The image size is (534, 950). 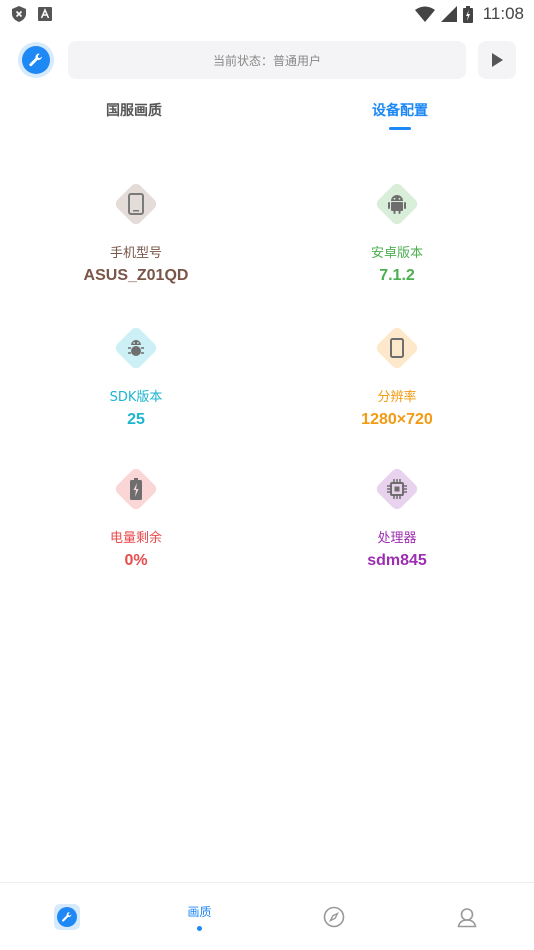 I want to click on tablet-icon, so click(x=397, y=348).